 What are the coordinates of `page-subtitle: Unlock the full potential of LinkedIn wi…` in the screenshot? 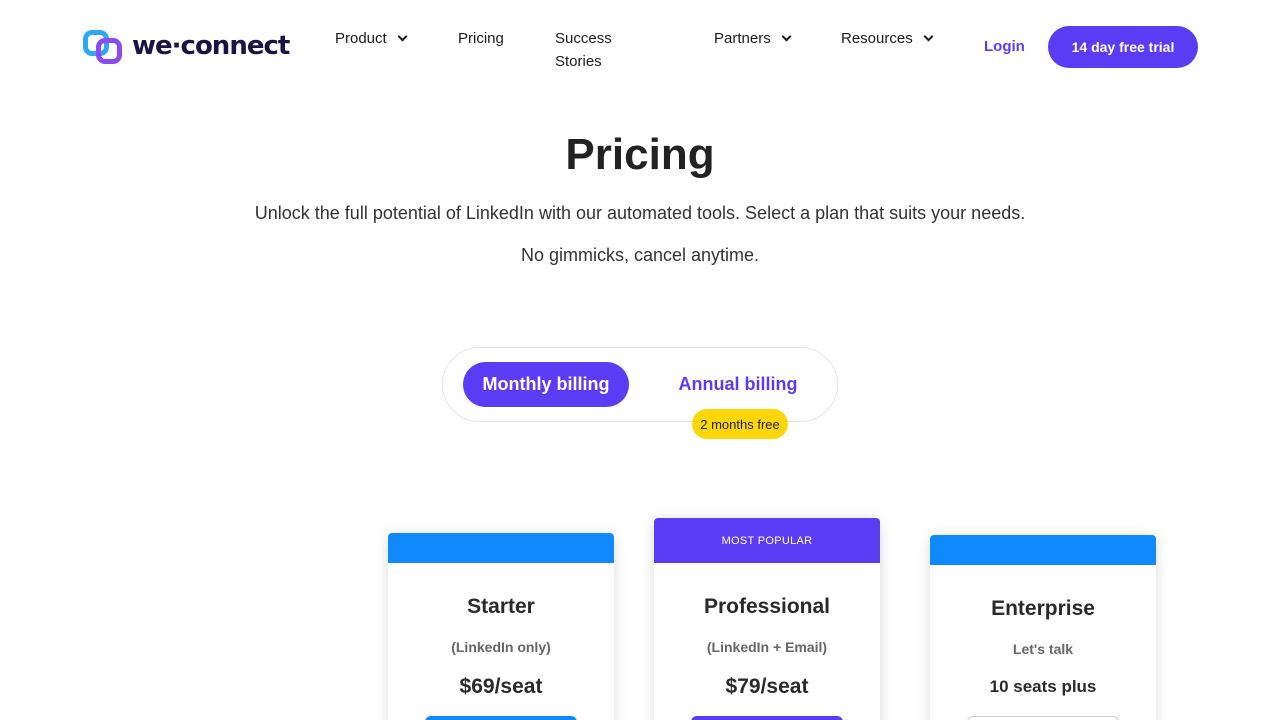 It's located at (640, 213).